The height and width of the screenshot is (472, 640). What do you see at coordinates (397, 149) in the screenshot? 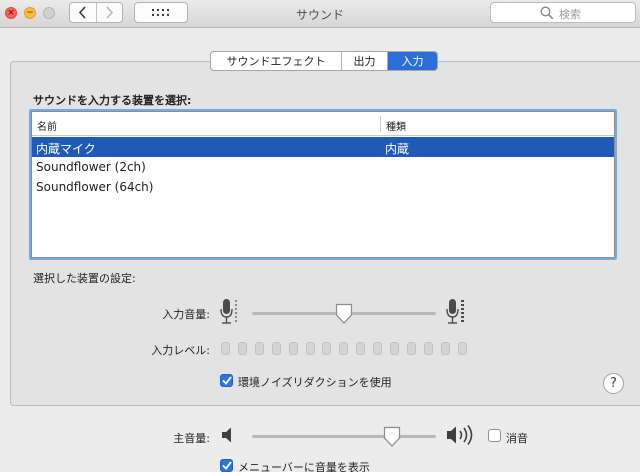
I see `device-type: 内蔵` at bounding box center [397, 149].